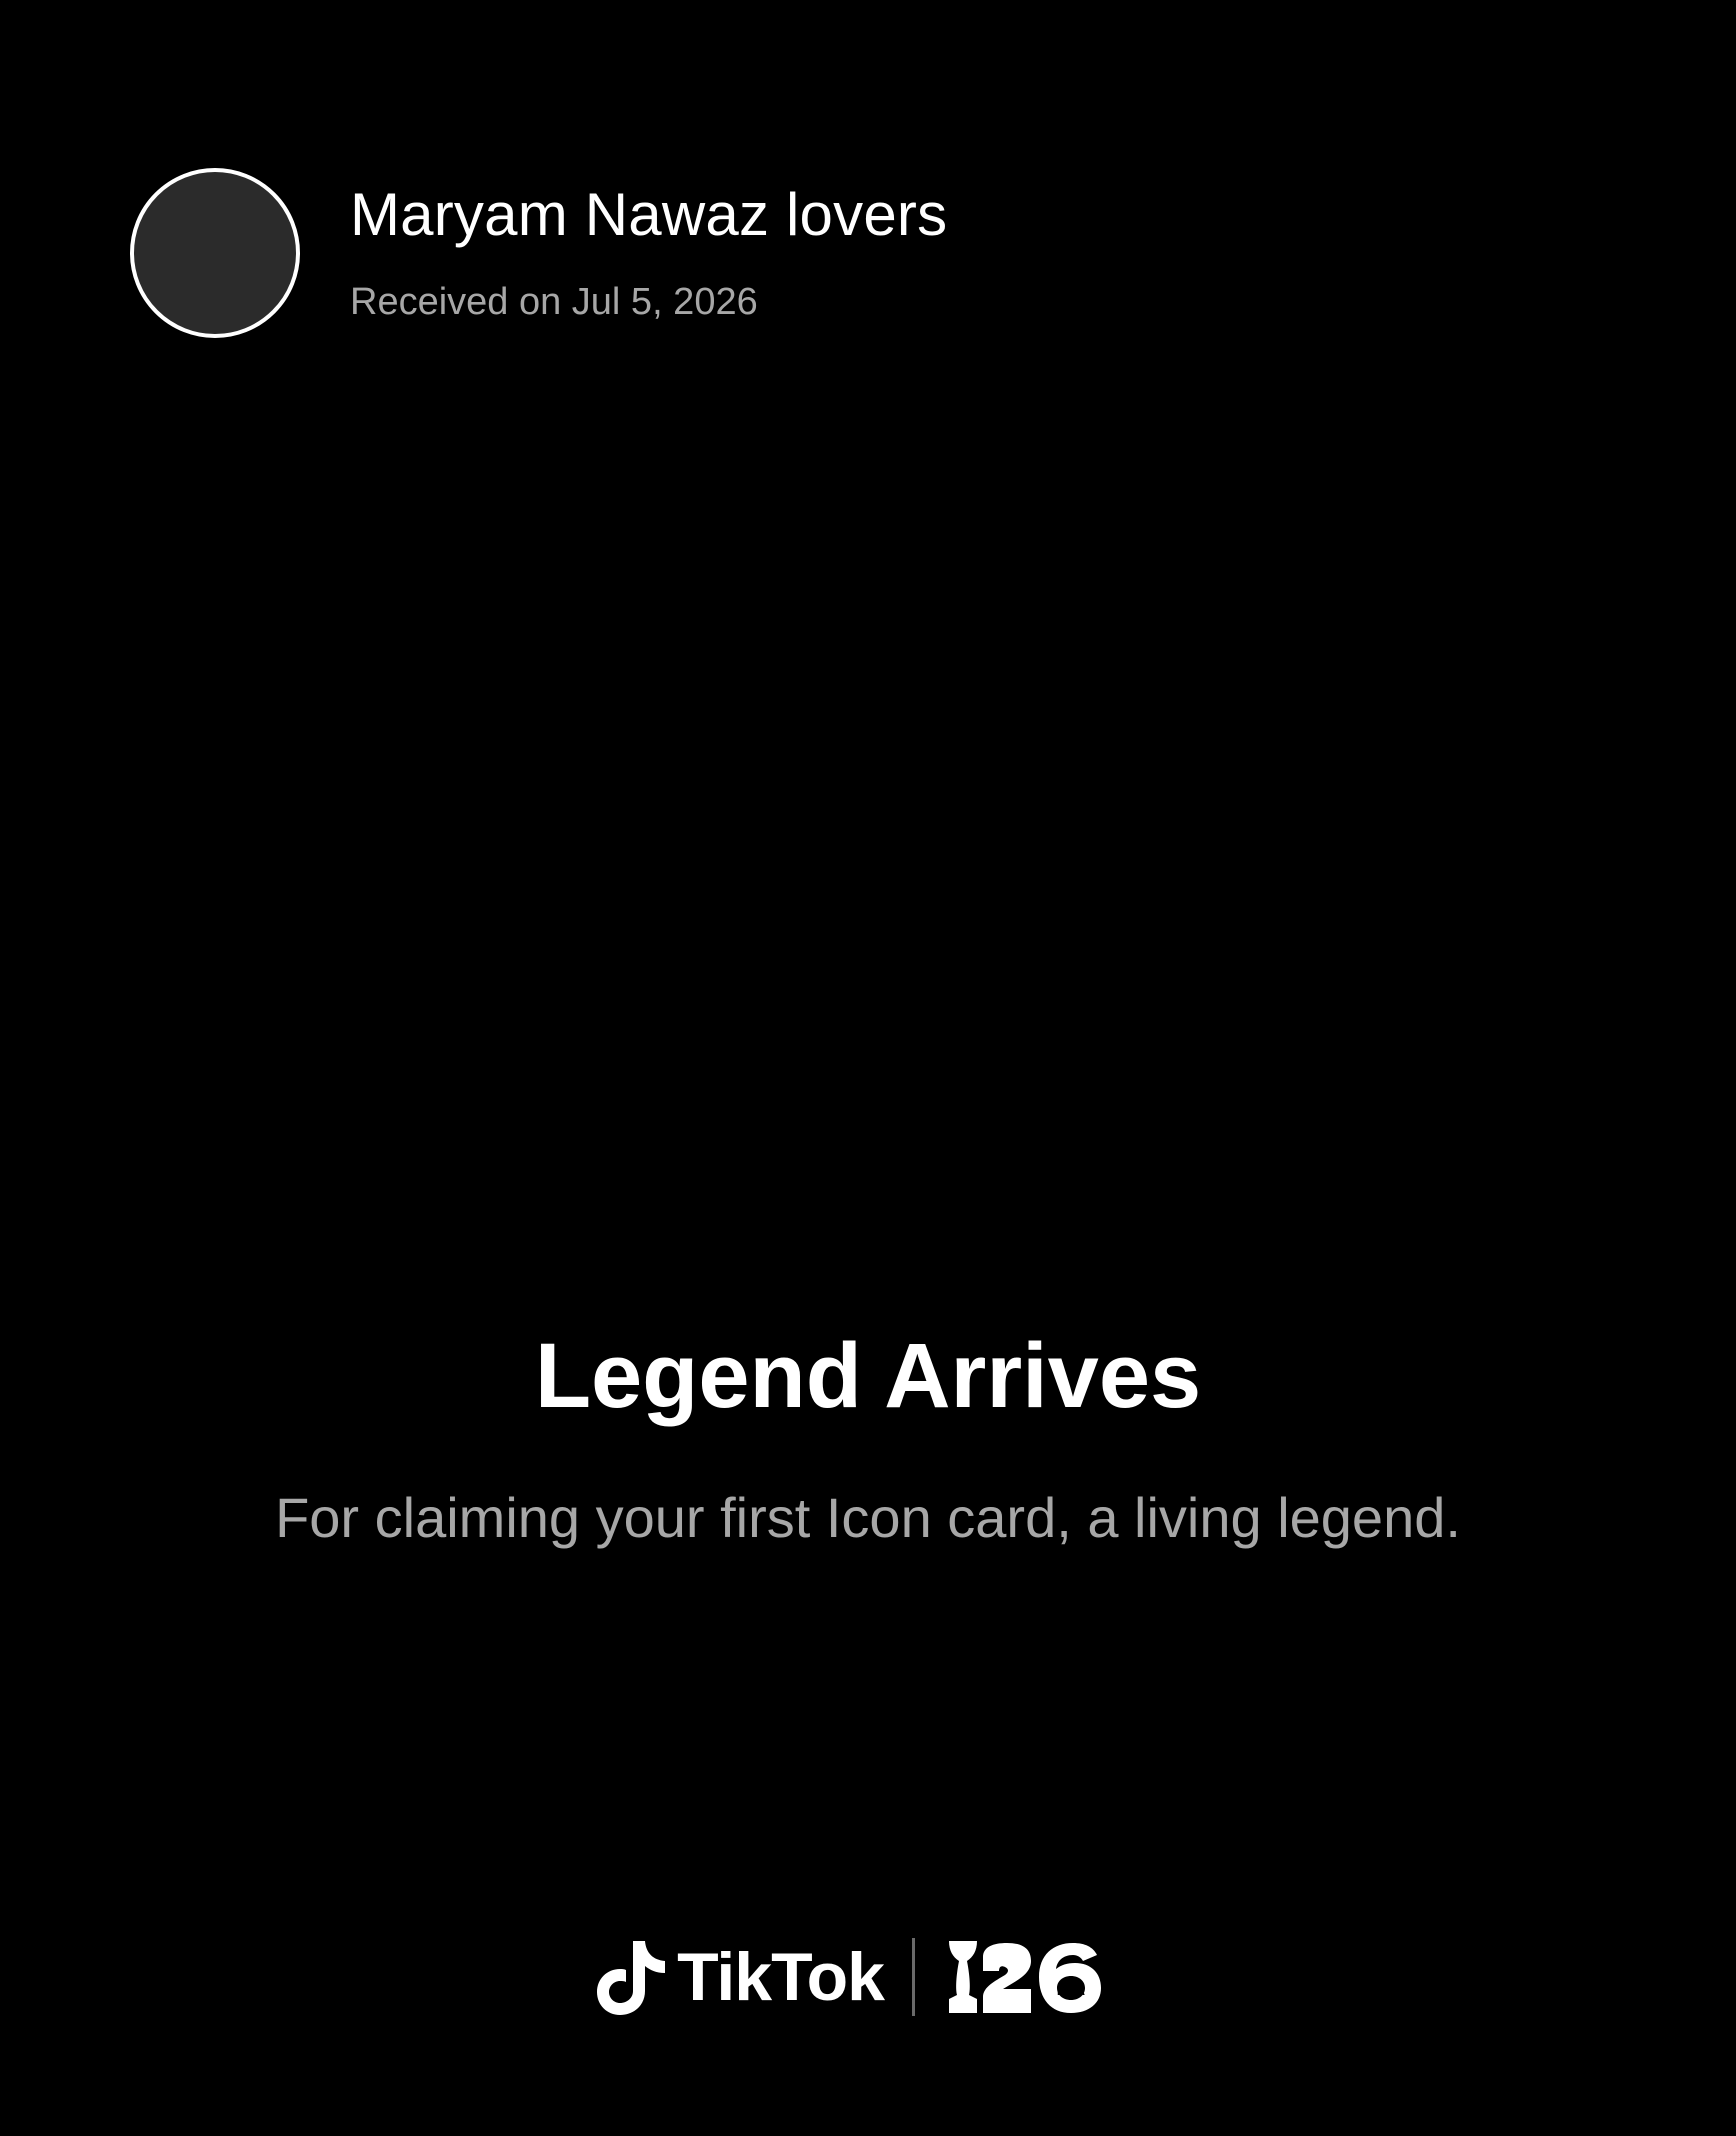 Image resolution: width=1736 pixels, height=2136 pixels. Describe the element at coordinates (631, 1978) in the screenshot. I see `tiktok-note-icon` at that location.